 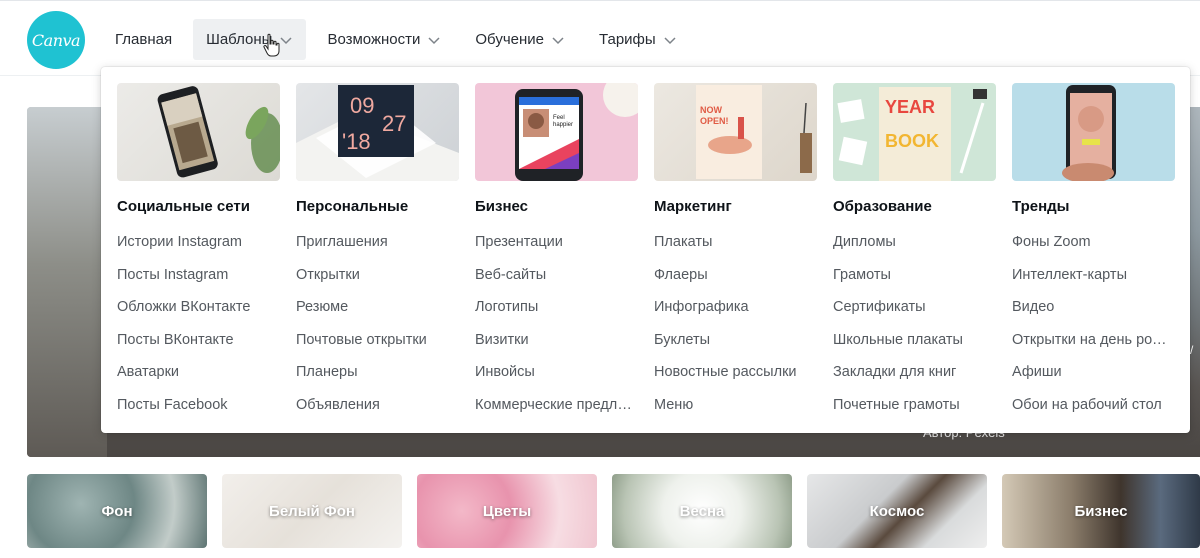 What do you see at coordinates (556, 340) in the screenshot?
I see `dropdown-link: Визитки` at bounding box center [556, 340].